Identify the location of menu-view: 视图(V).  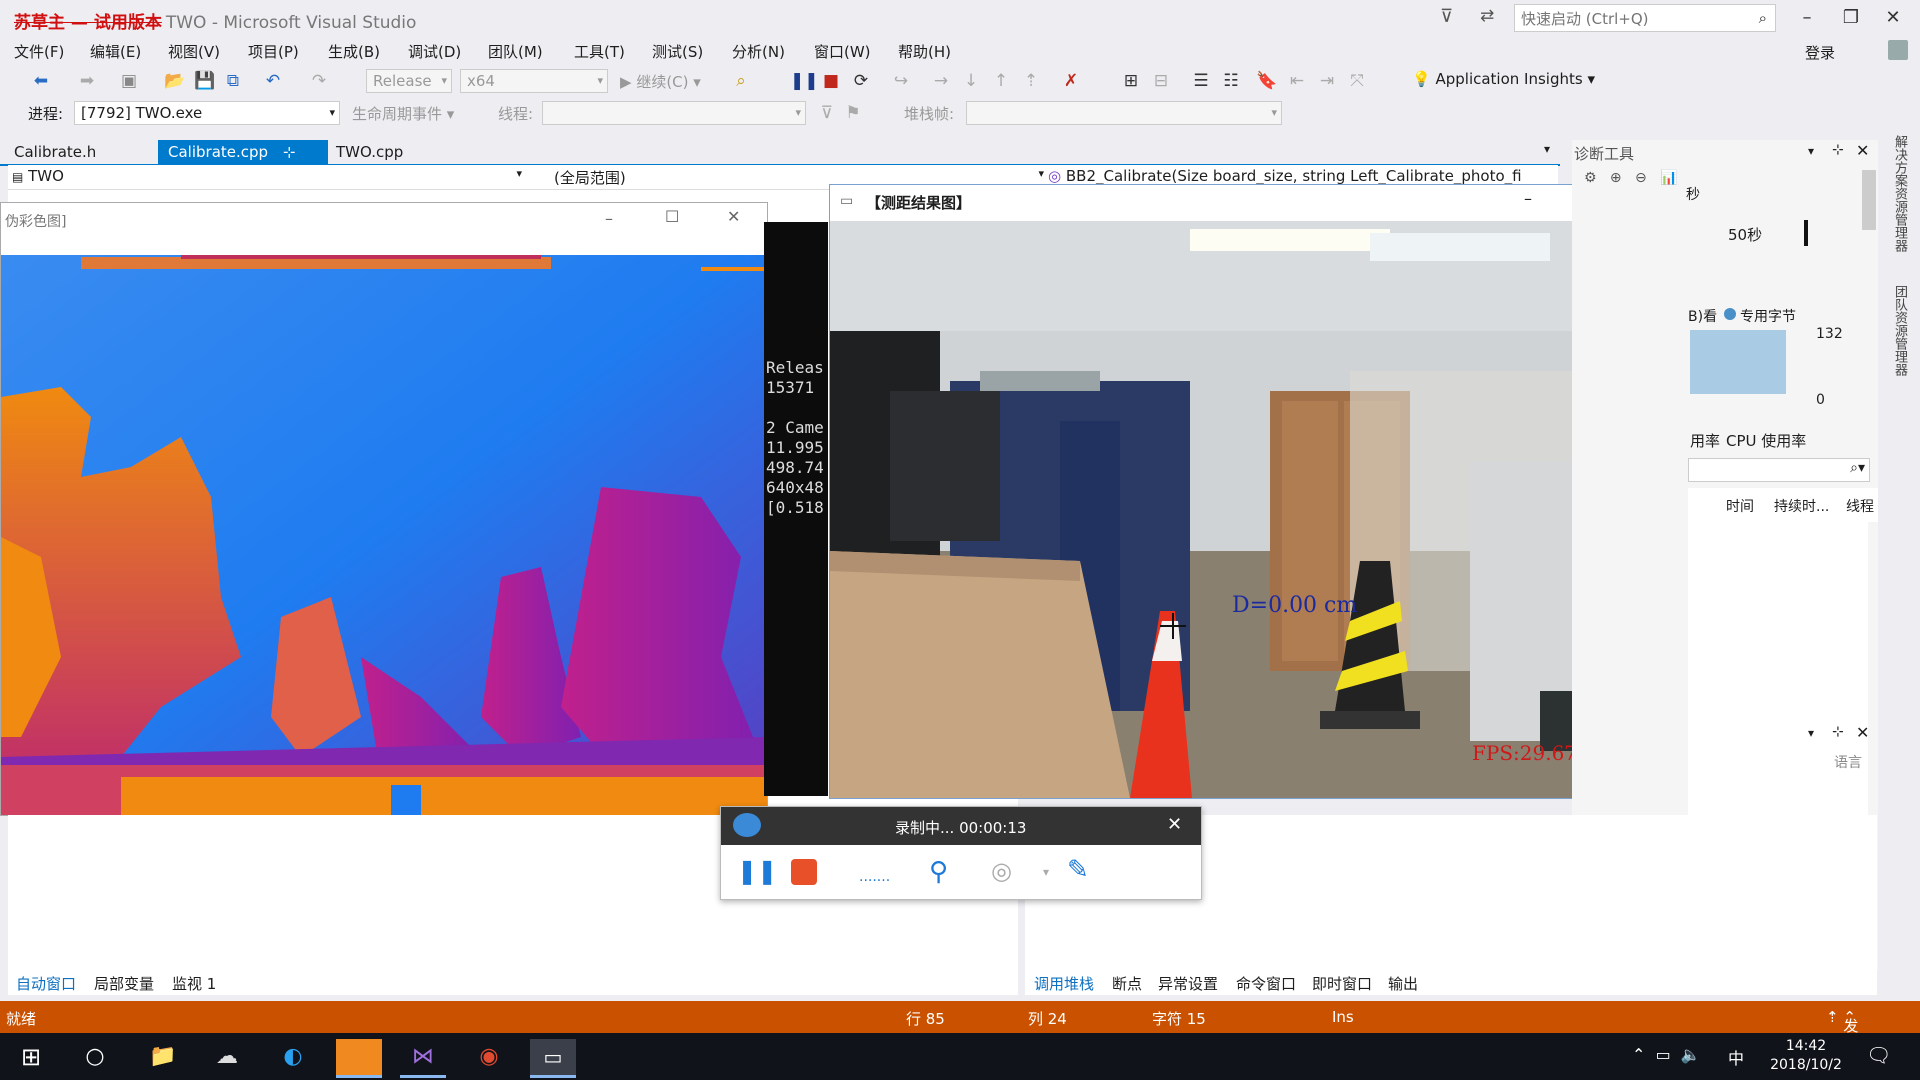
(194, 51).